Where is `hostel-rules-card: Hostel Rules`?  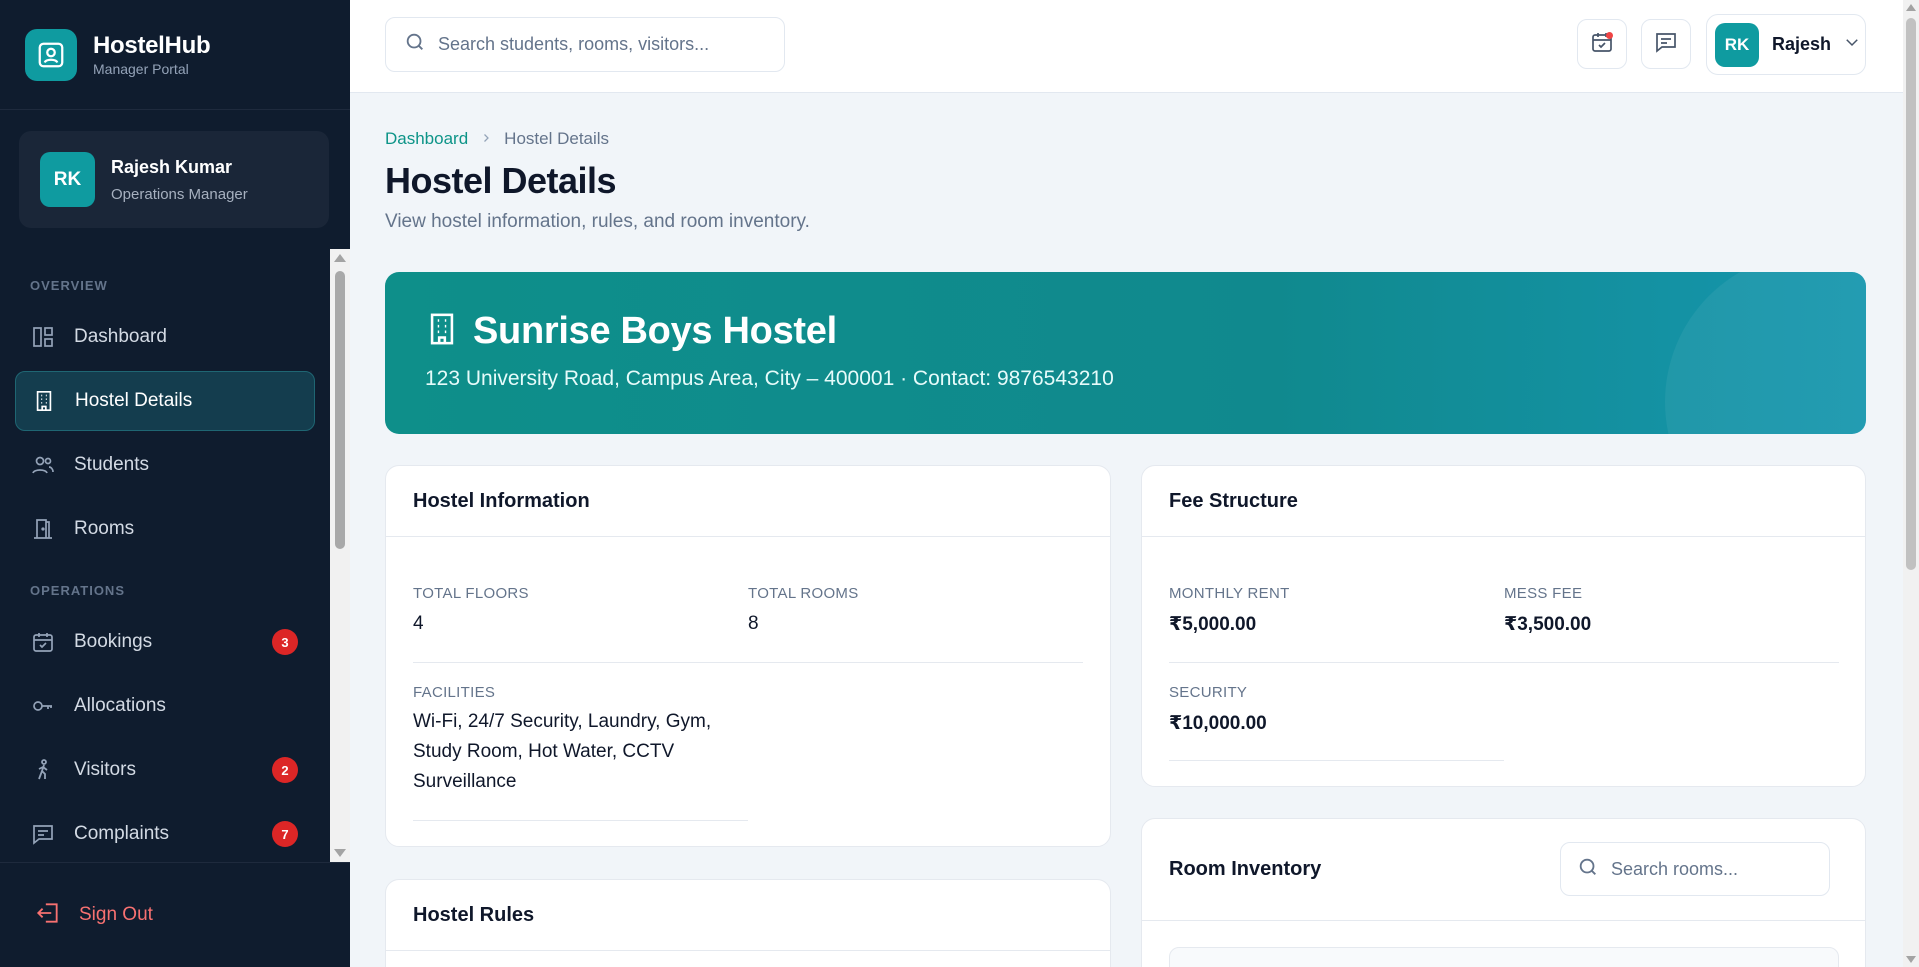
hostel-rules-card: Hostel Rules is located at coordinates (748, 923).